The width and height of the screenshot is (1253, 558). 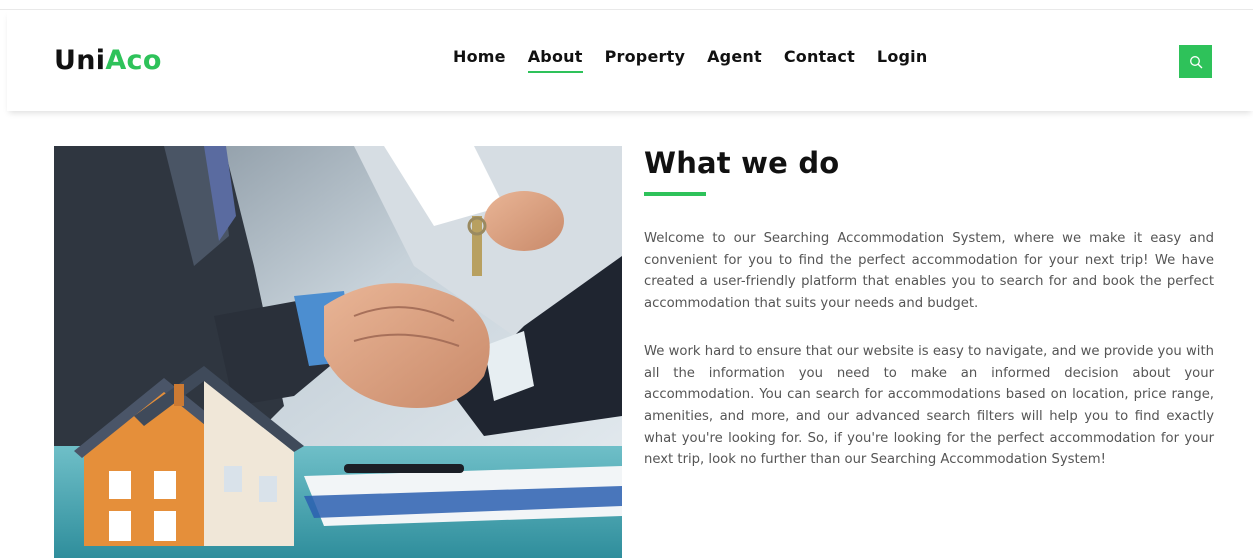 I want to click on title-underline, so click(x=675, y=194).